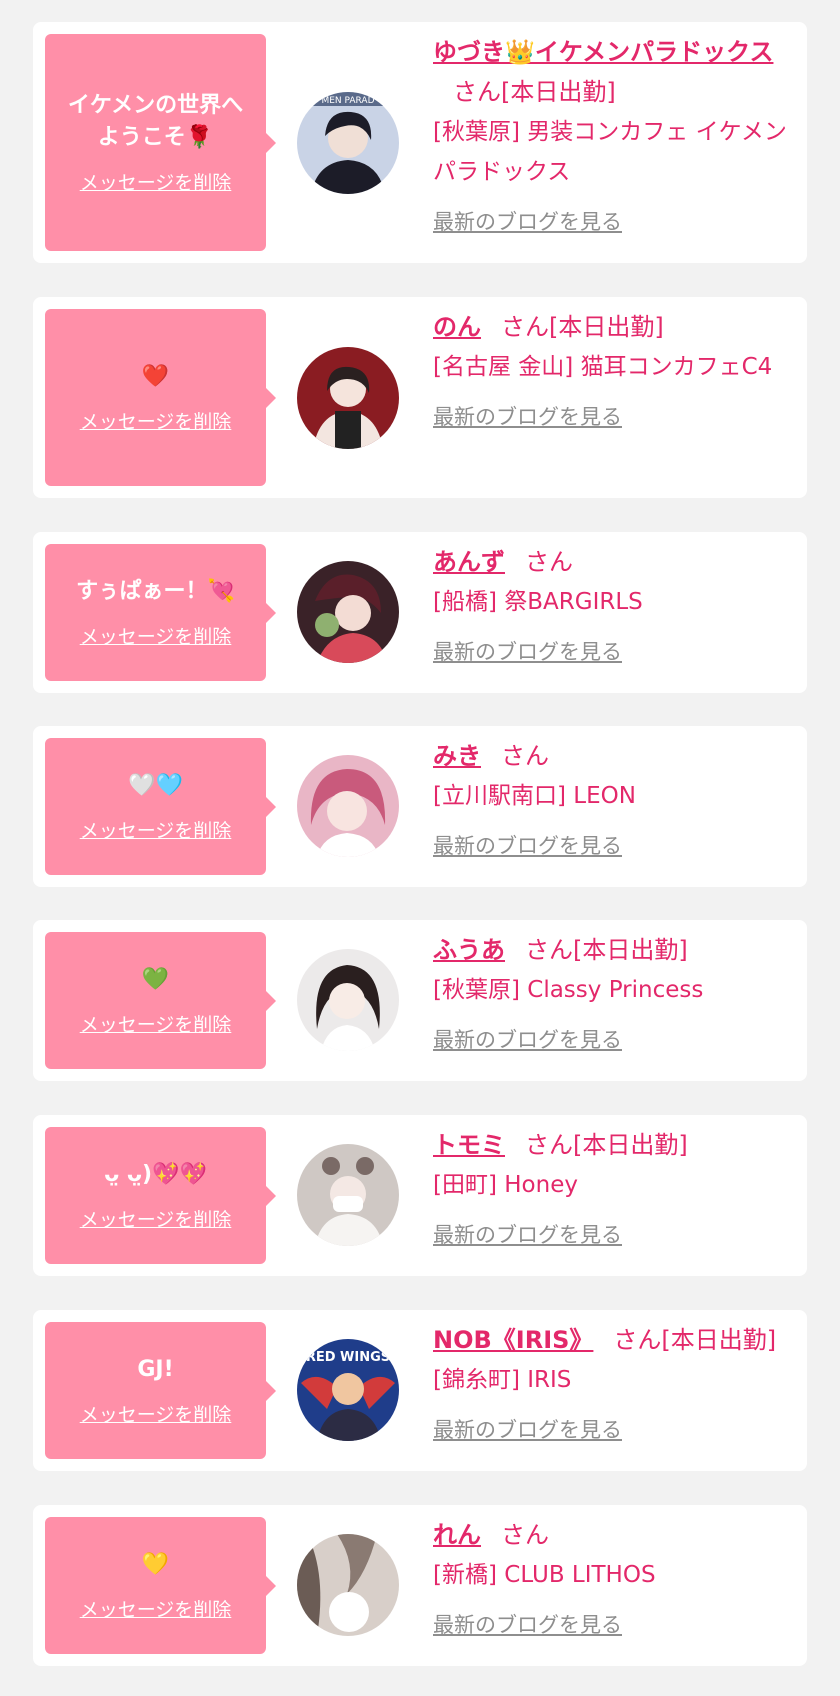 This screenshot has width=840, height=1696. What do you see at coordinates (603, 367) in the screenshot?
I see `shop-name: [名古屋 金山] 猫耳コンカフェC4` at bounding box center [603, 367].